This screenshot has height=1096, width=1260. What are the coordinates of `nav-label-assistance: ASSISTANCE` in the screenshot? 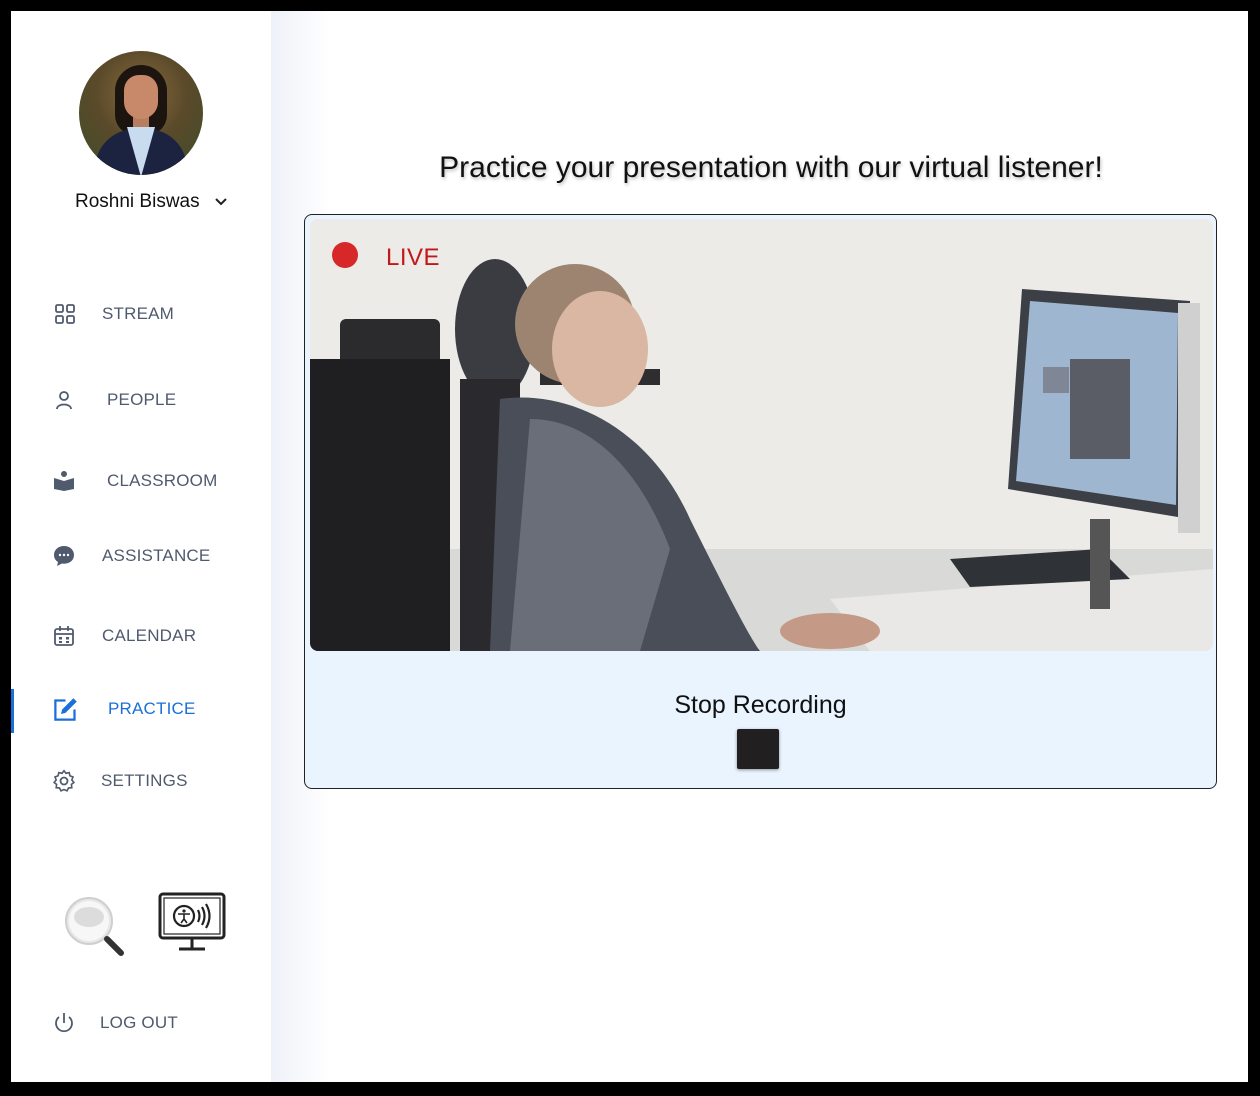 It's located at (156, 555).